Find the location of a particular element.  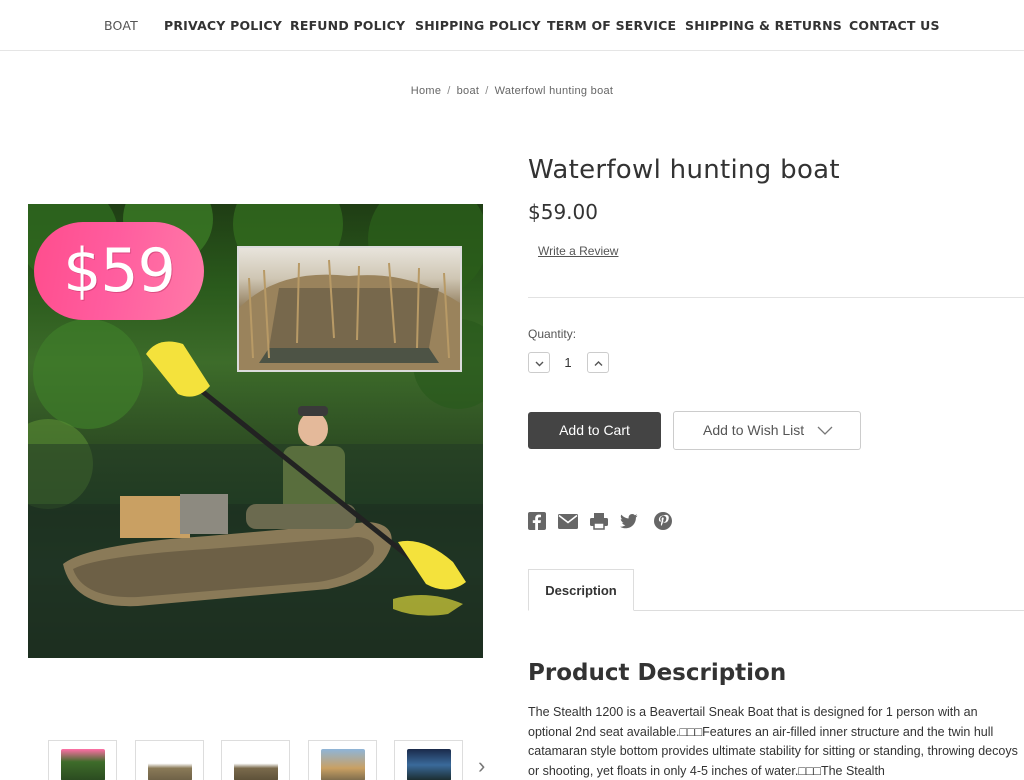

pinterest-icon is located at coordinates (663, 521).